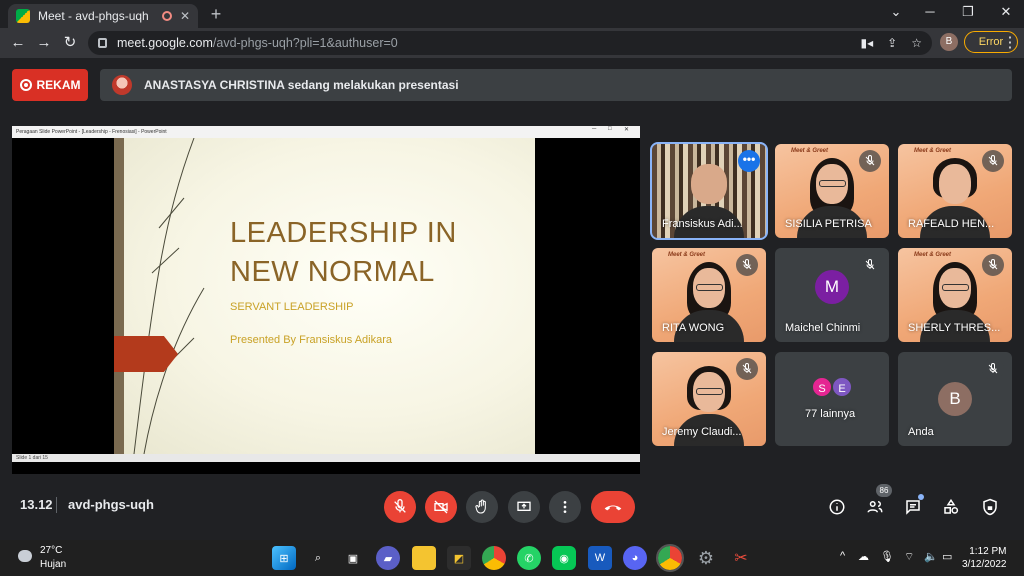  I want to click on self-avatar: B, so click(955, 399).